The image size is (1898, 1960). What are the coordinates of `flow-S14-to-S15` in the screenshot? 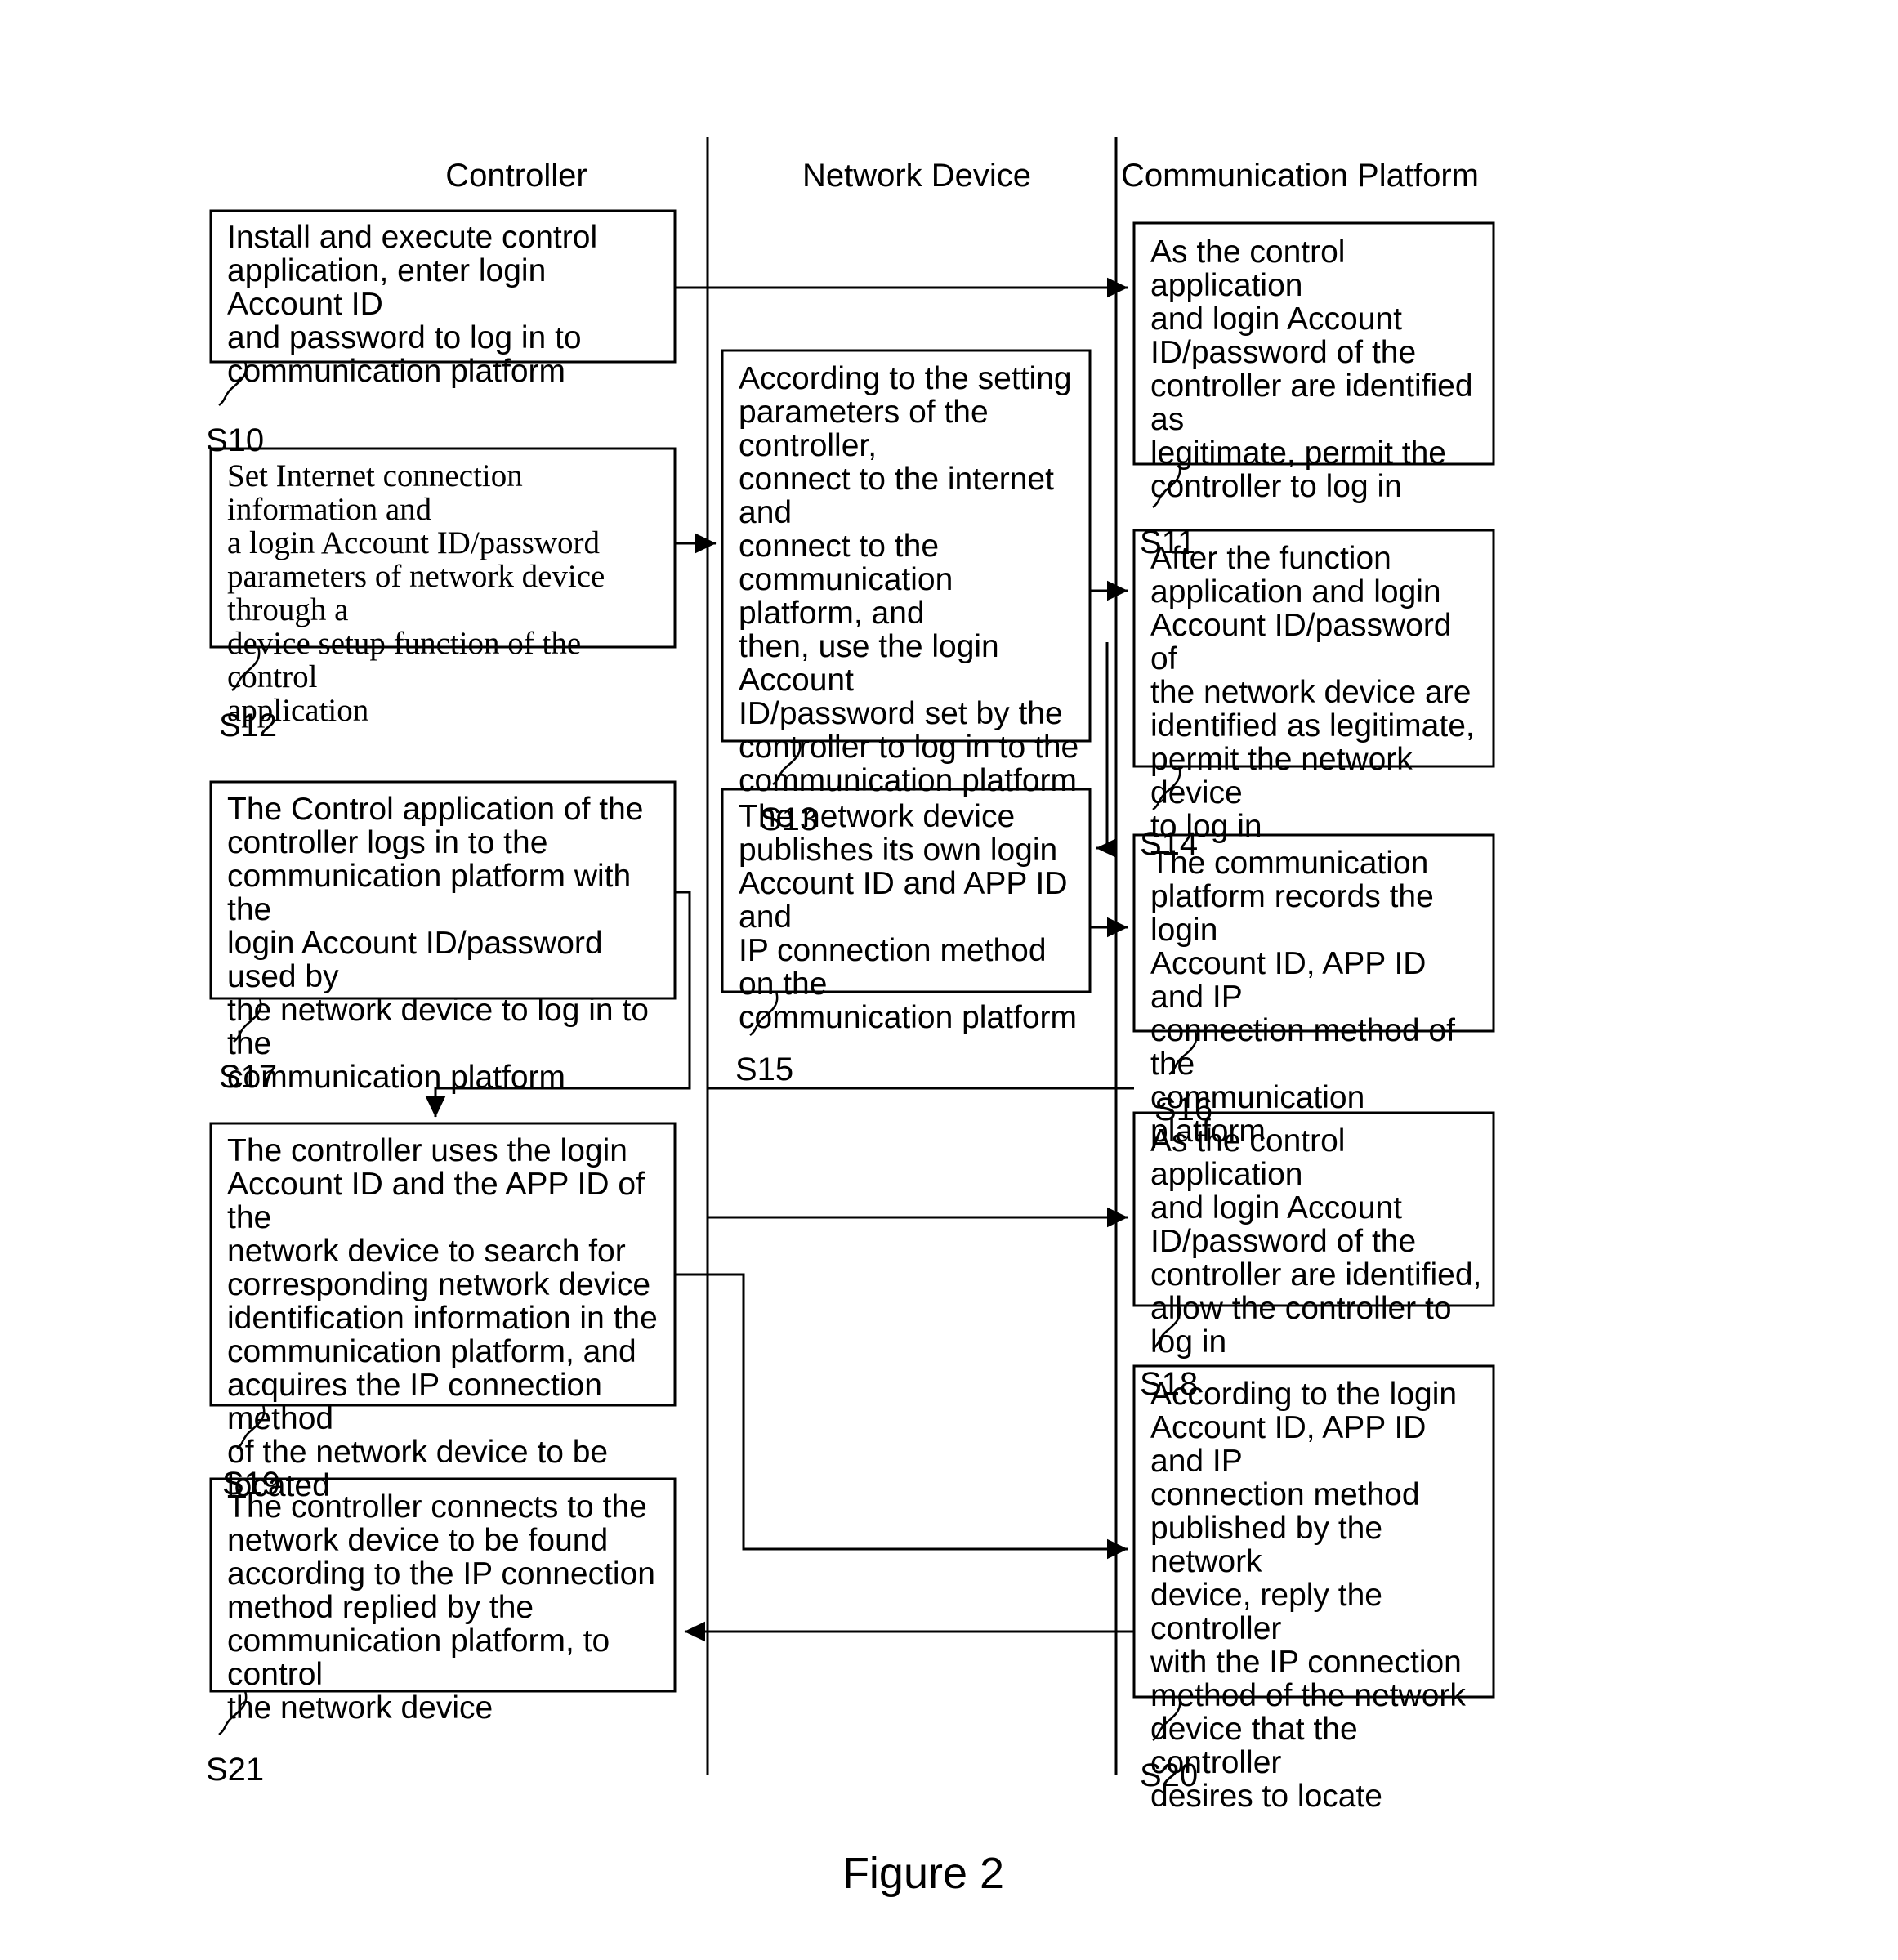 It's located at (1107, 750).